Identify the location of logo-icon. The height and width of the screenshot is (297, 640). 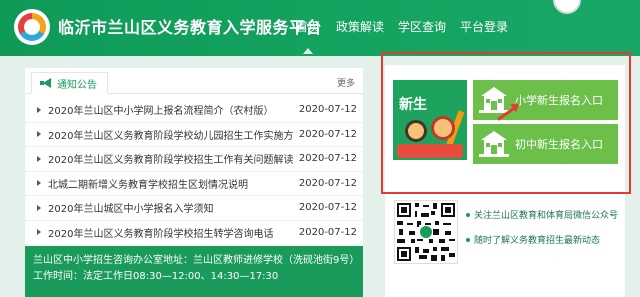
(32, 27).